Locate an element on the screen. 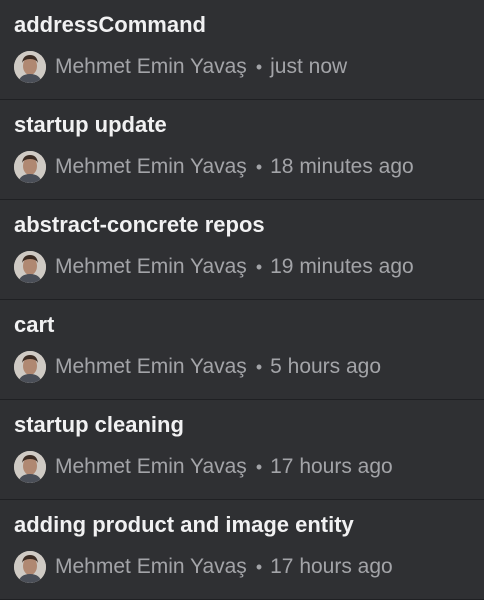 This screenshot has width=484, height=600. commit-time: 5 hours ago is located at coordinates (326, 366).